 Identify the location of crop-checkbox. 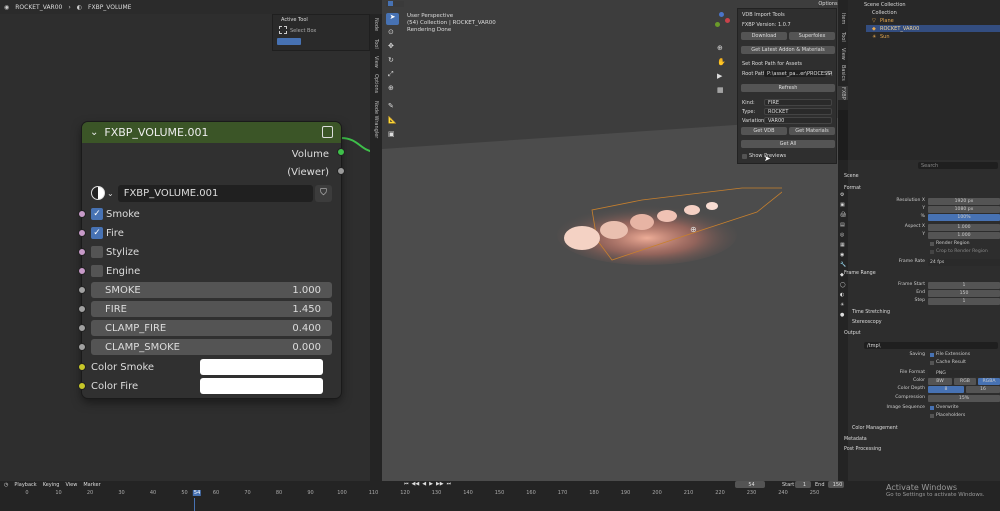
(932, 252).